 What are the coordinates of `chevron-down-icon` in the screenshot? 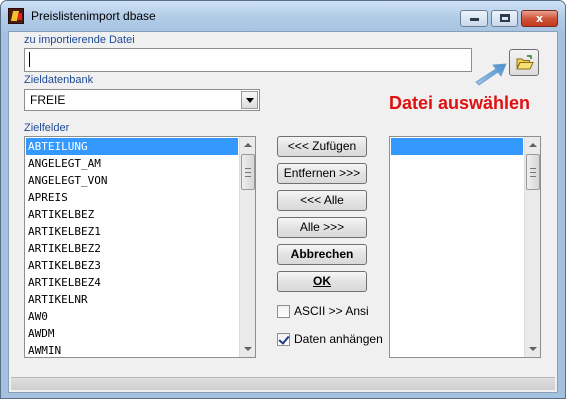 It's located at (249, 100).